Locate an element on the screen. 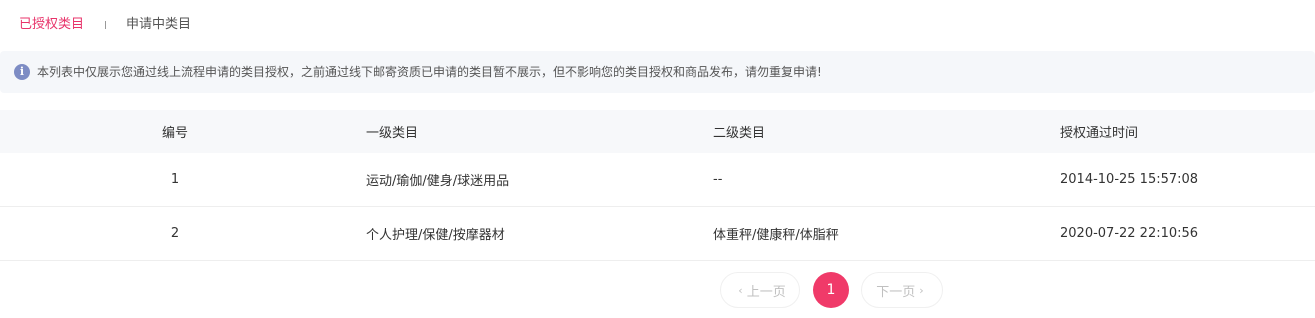 The image size is (1315, 318). tab-pending-categories: 申请中类目 is located at coordinates (158, 25).